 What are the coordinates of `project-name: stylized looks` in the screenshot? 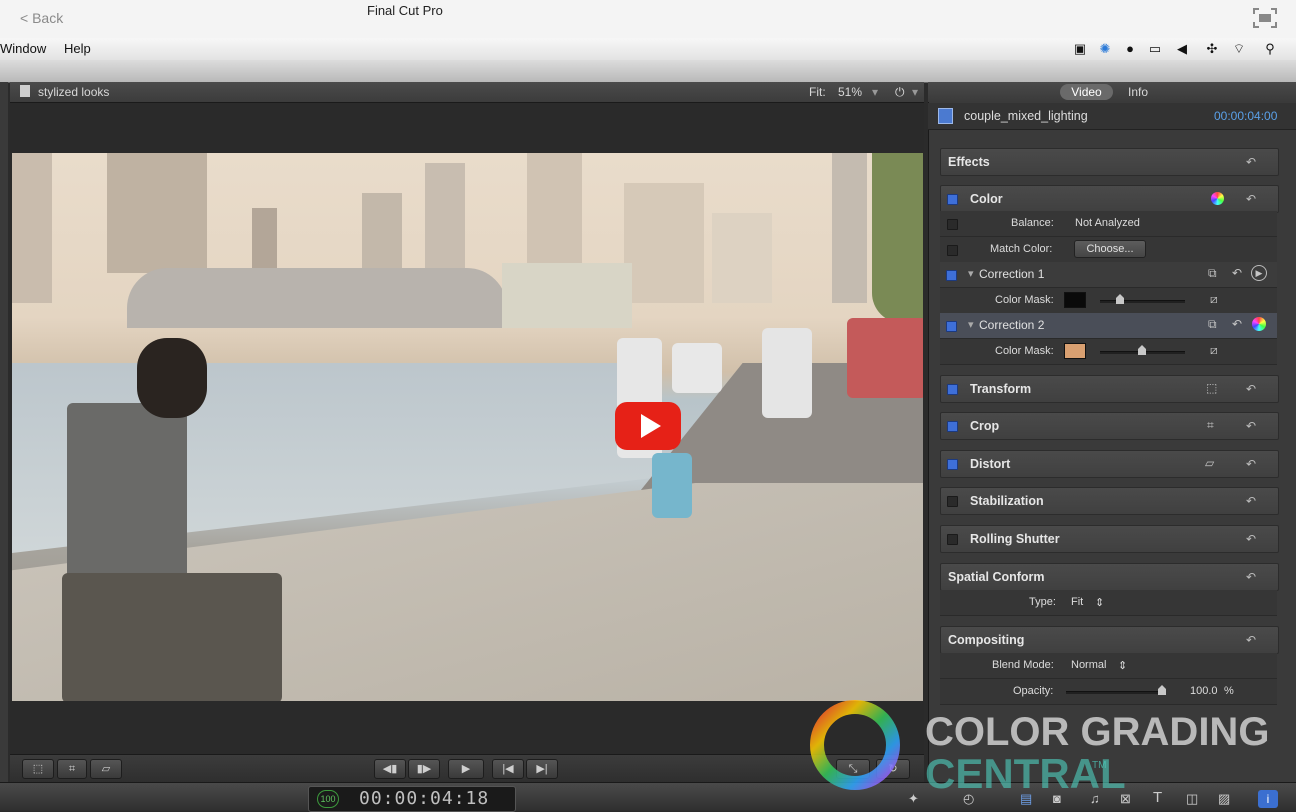 It's located at (74, 92).